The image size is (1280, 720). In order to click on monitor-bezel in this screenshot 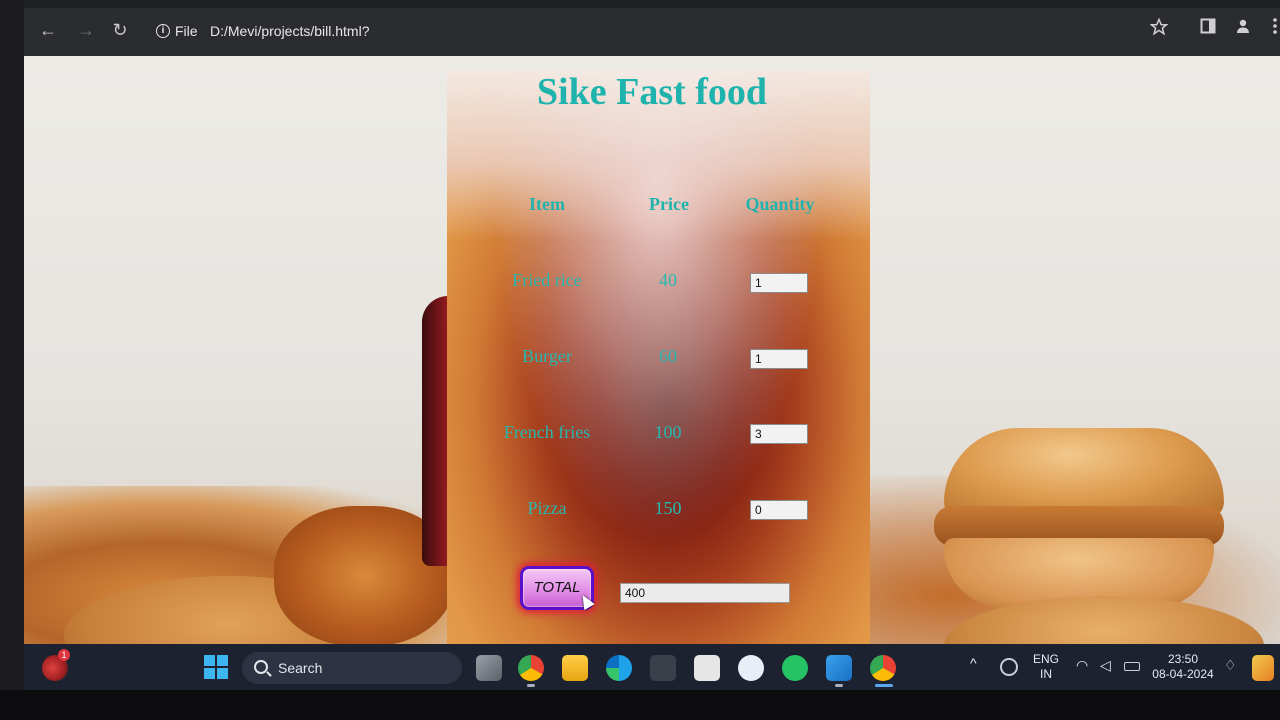, I will do `click(12, 360)`.